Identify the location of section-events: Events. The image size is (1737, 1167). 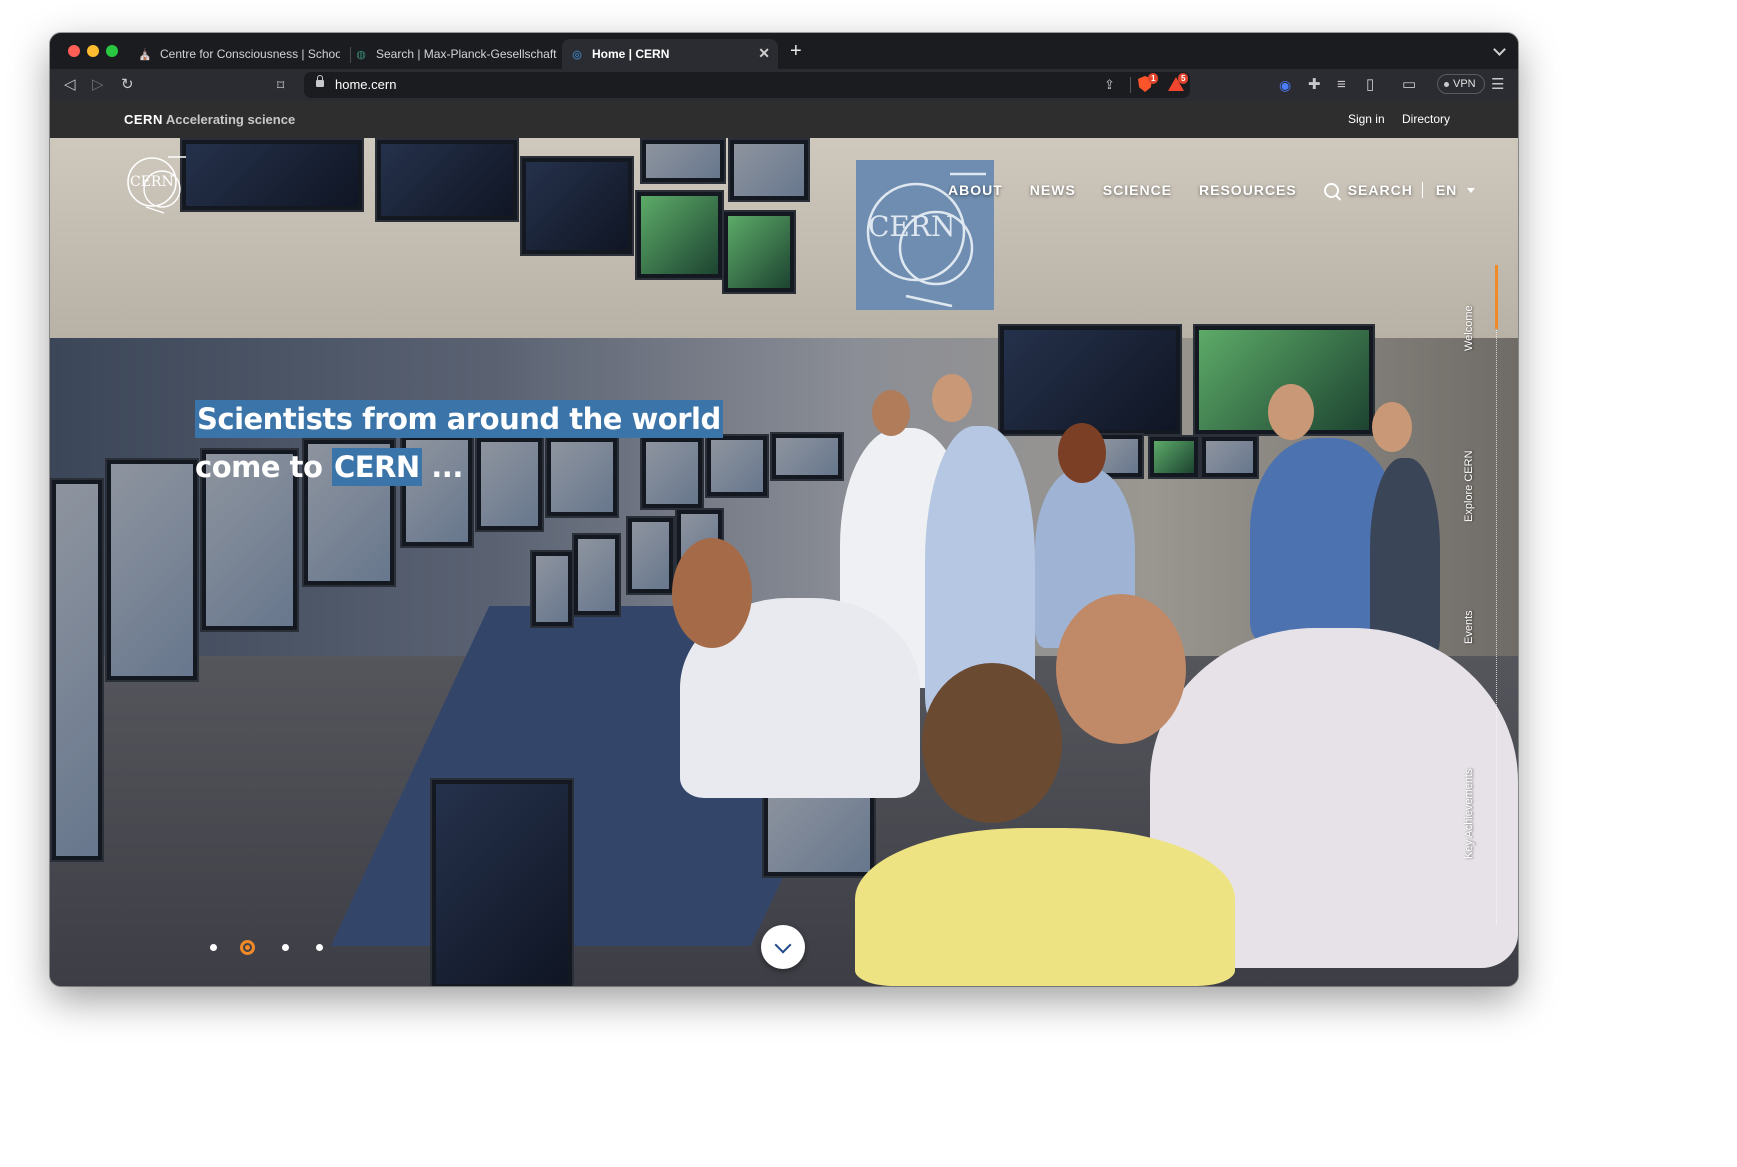
(1469, 619).